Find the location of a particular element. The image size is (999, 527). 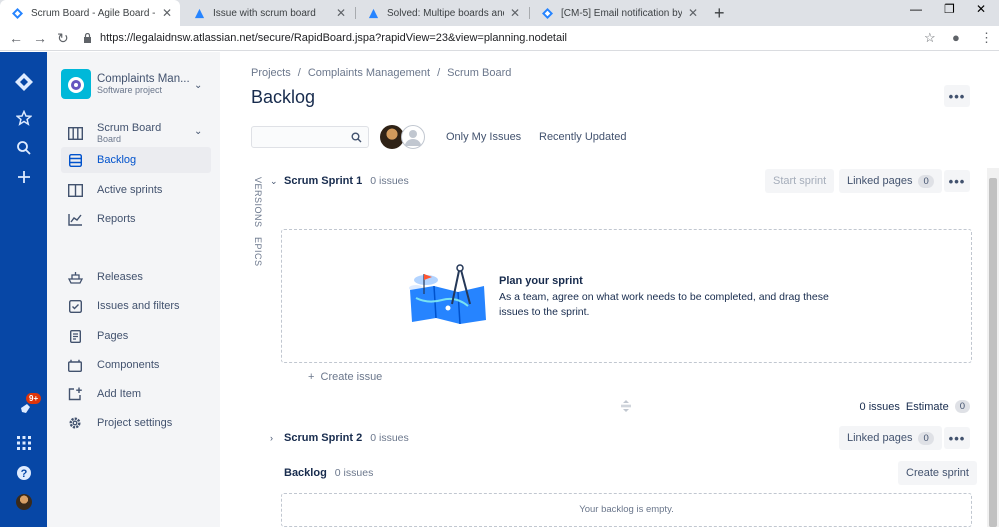

sprint-2-name: Scrum Sprint 2 is located at coordinates (323, 438).